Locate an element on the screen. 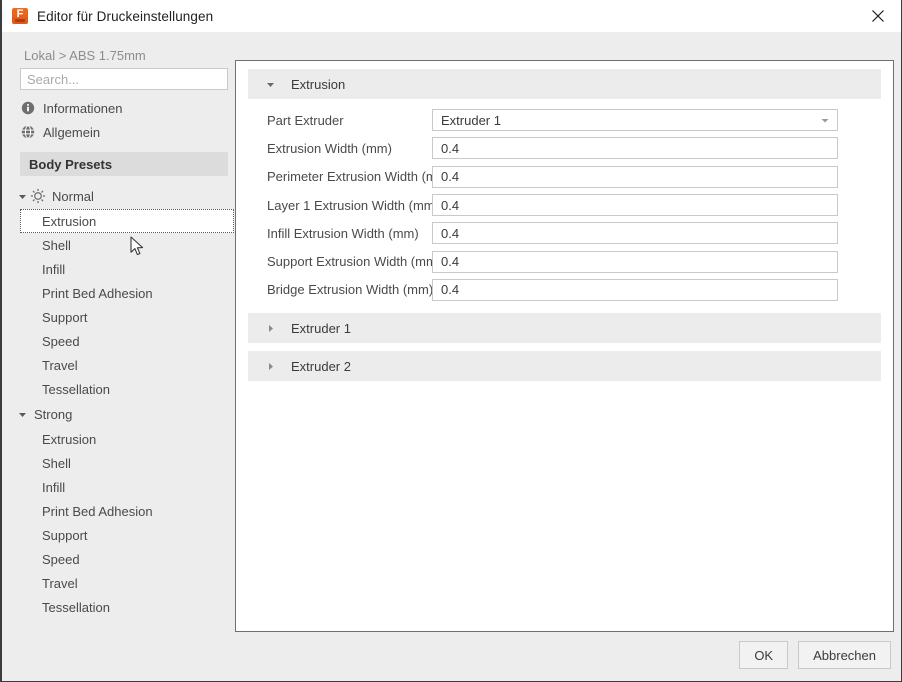  field-label: Support Extrusion Width (mm) is located at coordinates (354, 262).